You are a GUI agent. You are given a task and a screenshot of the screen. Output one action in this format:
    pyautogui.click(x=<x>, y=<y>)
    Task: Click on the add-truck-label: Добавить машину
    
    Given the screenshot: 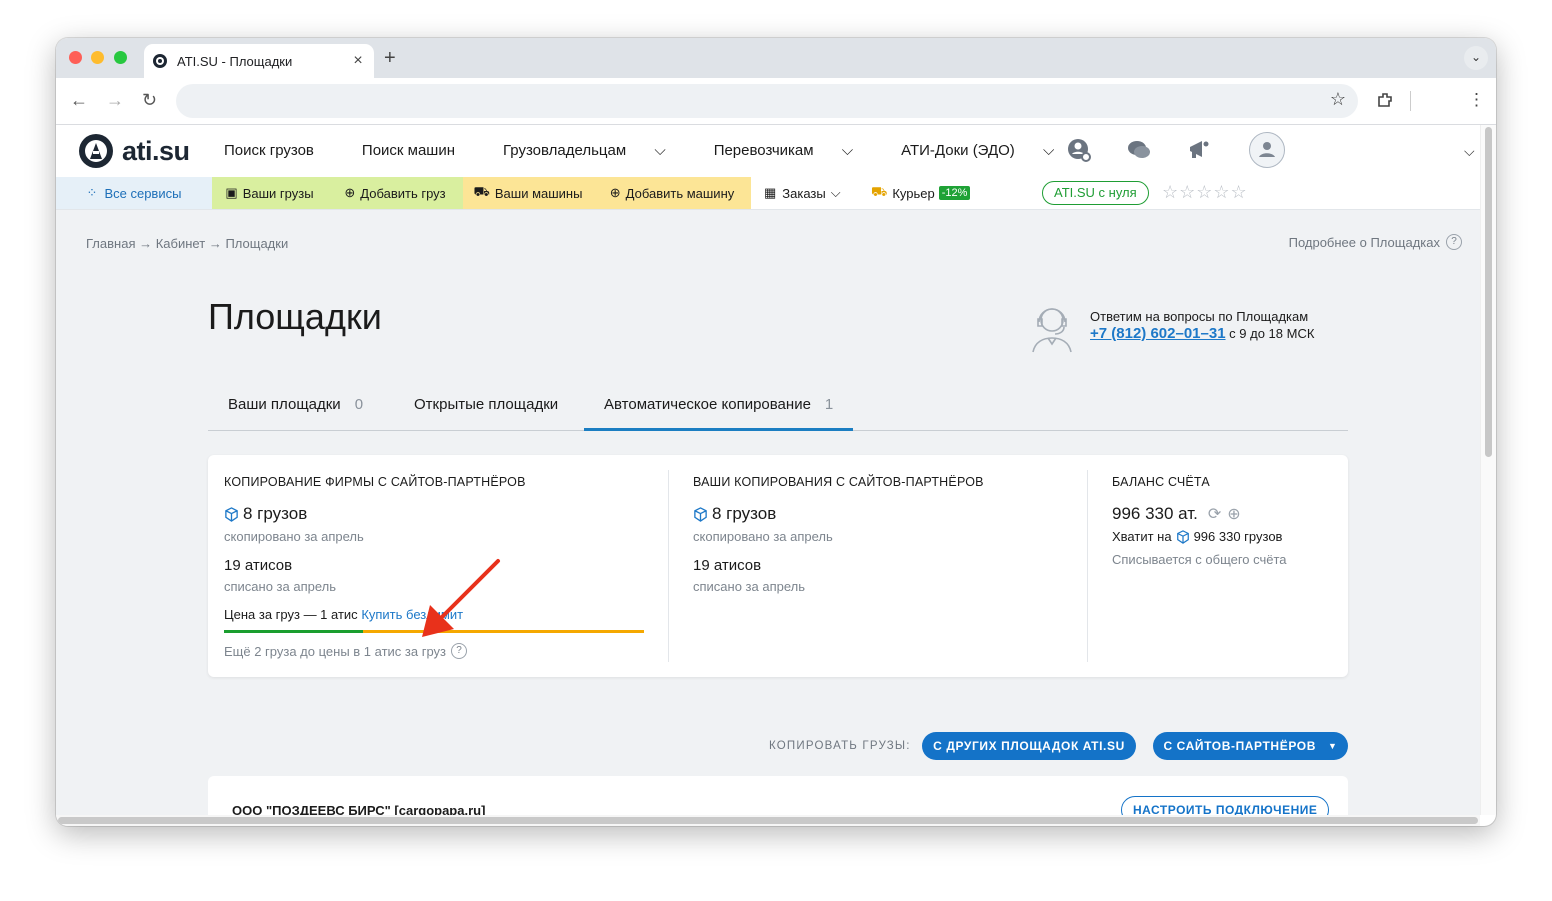 What is the action you would take?
    pyautogui.click(x=680, y=193)
    